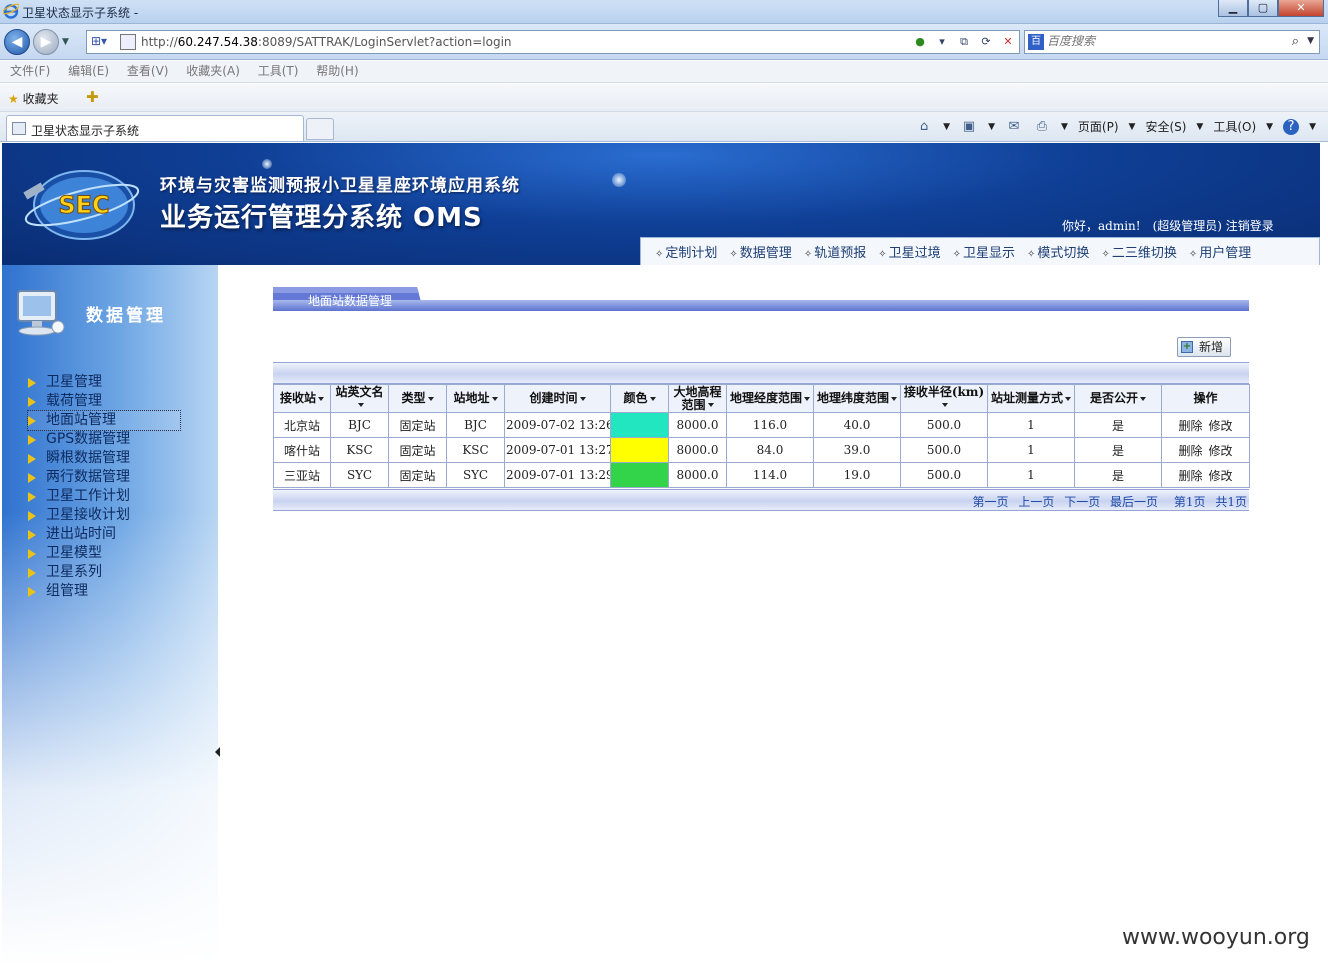  What do you see at coordinates (944, 398) in the screenshot?
I see `column-header: 接收半径(km)` at bounding box center [944, 398].